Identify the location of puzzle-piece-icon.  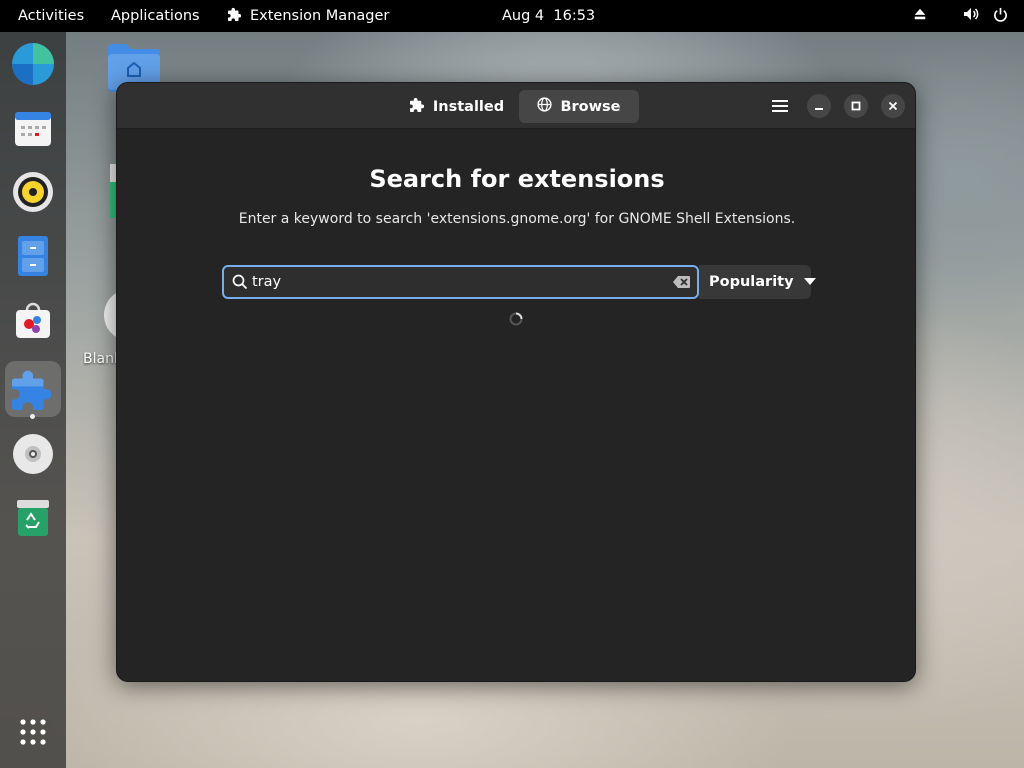
(32, 390).